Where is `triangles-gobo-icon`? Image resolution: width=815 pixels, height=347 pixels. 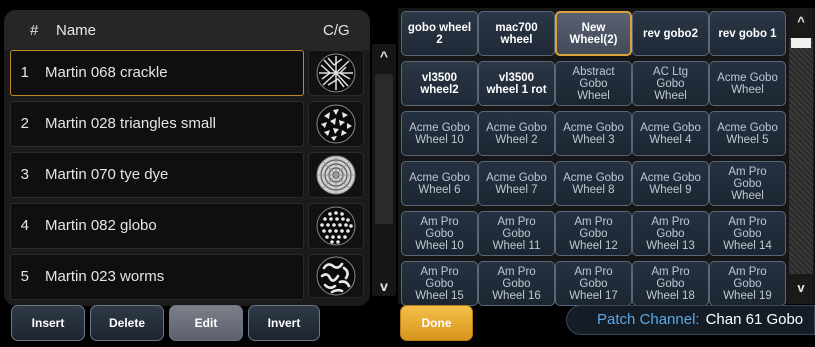
triangles-gobo-icon is located at coordinates (336, 124).